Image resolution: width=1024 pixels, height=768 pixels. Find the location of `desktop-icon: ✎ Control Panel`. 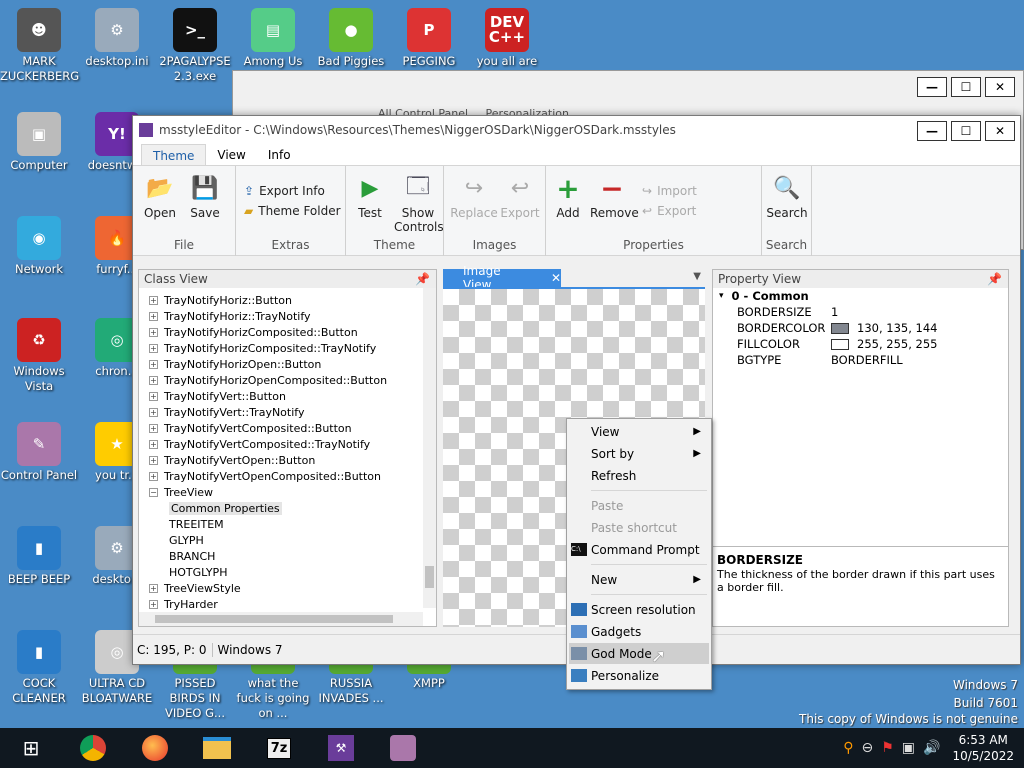

desktop-icon: ✎ Control Panel is located at coordinates (39, 452).